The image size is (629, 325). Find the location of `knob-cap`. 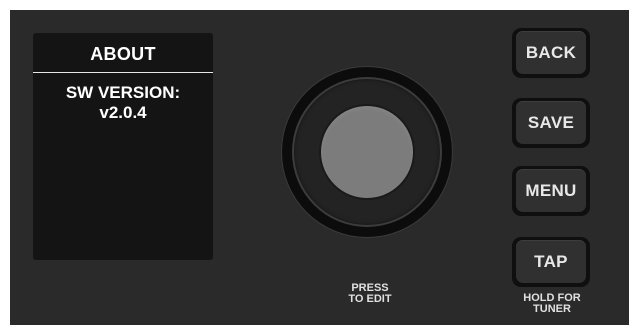

knob-cap is located at coordinates (367, 152).